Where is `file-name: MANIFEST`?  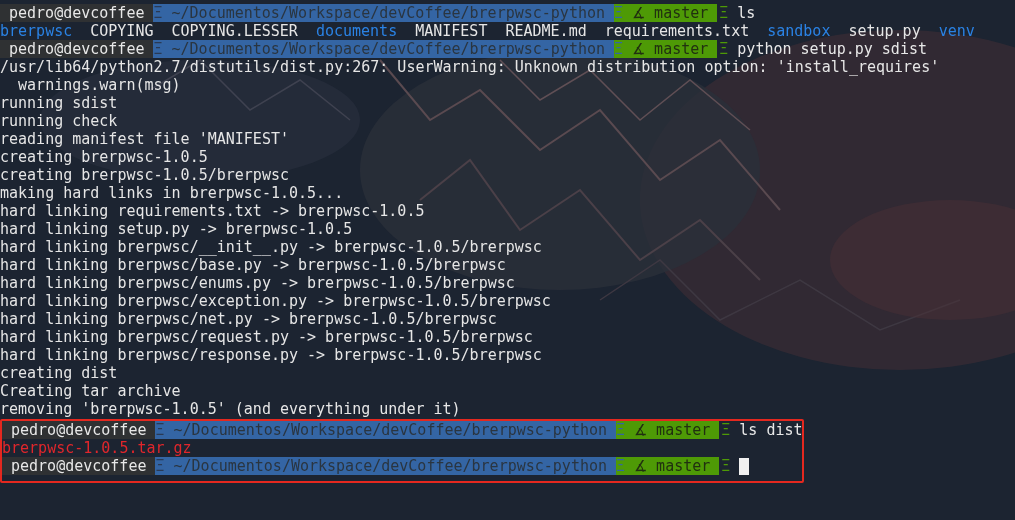
file-name: MANIFEST is located at coordinates (451, 31).